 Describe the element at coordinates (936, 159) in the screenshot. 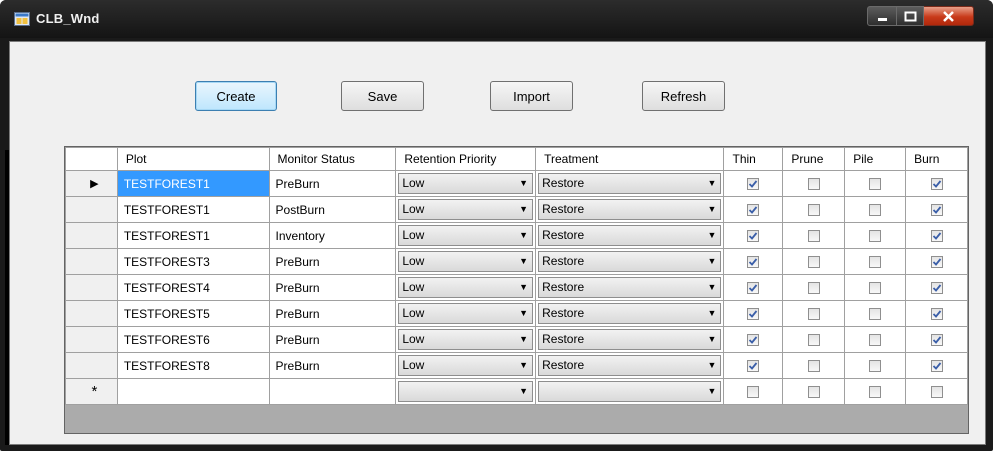

I see `column-header-burn: Burn` at that location.